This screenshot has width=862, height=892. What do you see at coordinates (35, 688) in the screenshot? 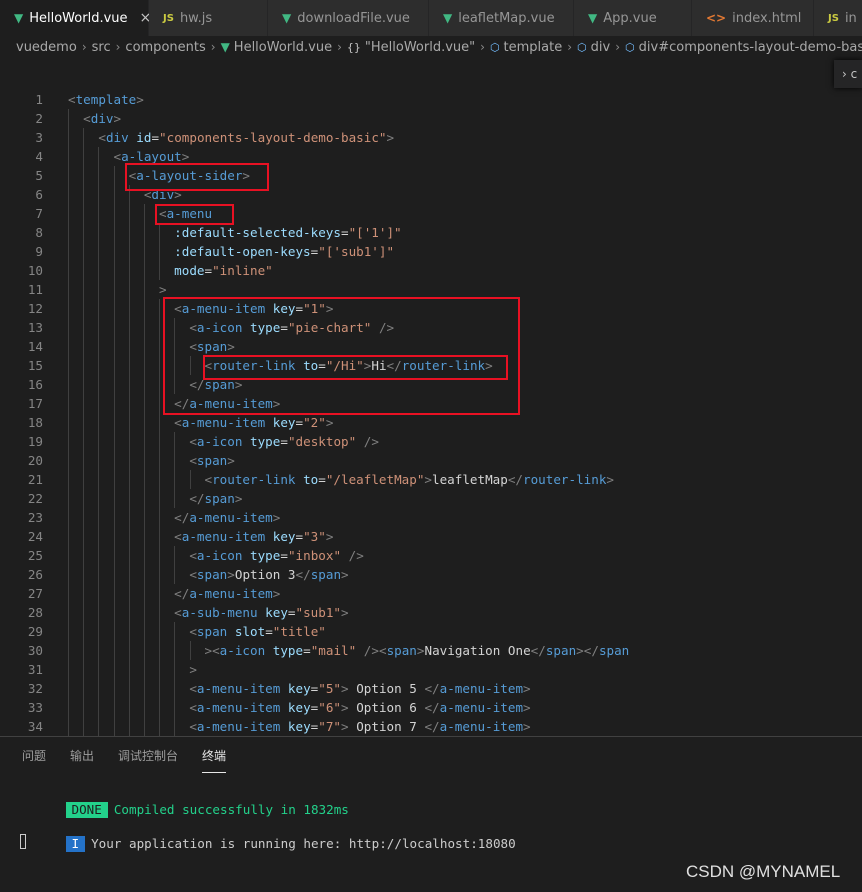
I see `line-number: 32` at bounding box center [35, 688].